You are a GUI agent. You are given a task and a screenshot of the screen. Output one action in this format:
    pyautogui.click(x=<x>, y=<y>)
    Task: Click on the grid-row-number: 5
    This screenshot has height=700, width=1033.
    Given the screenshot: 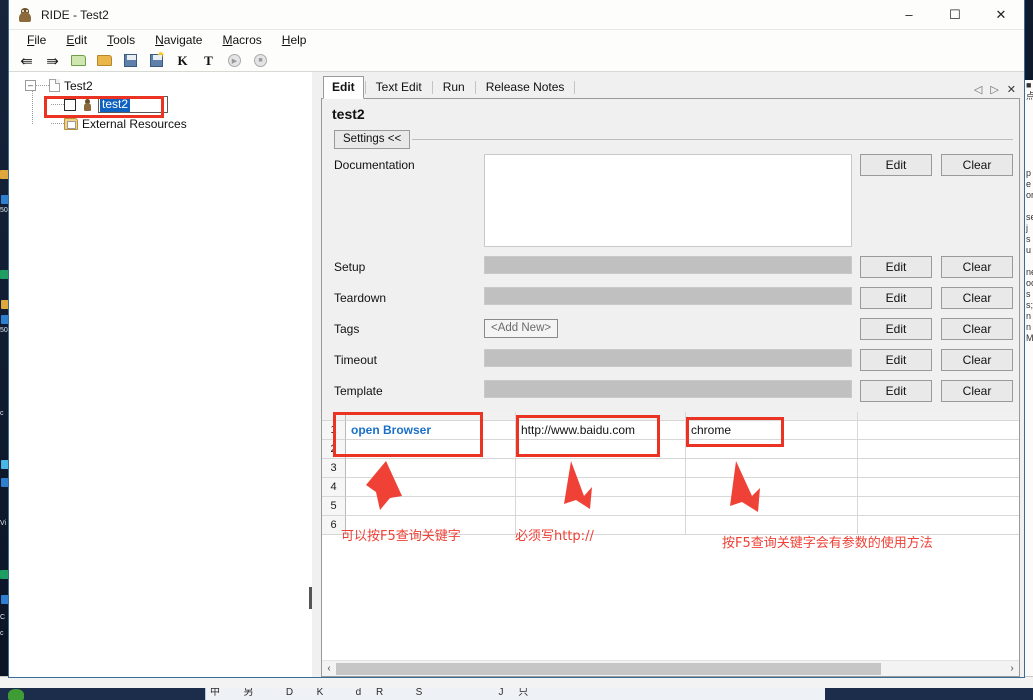 What is the action you would take?
    pyautogui.click(x=334, y=506)
    